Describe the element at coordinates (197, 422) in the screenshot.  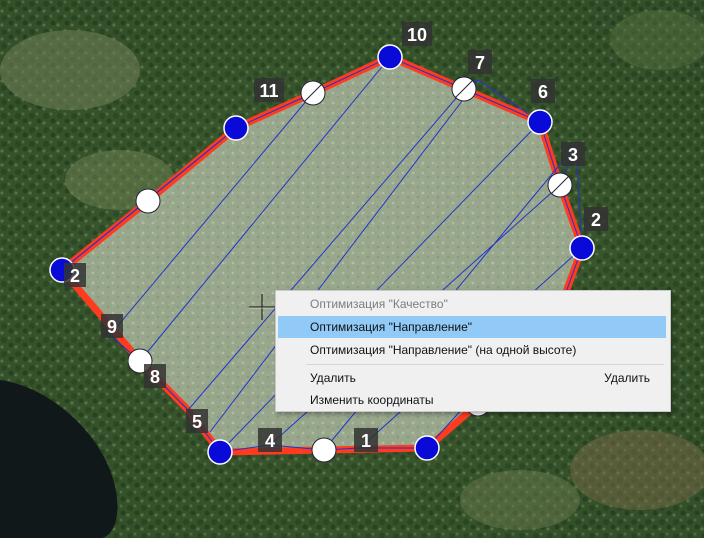
I see `waypoint-label: 5` at that location.